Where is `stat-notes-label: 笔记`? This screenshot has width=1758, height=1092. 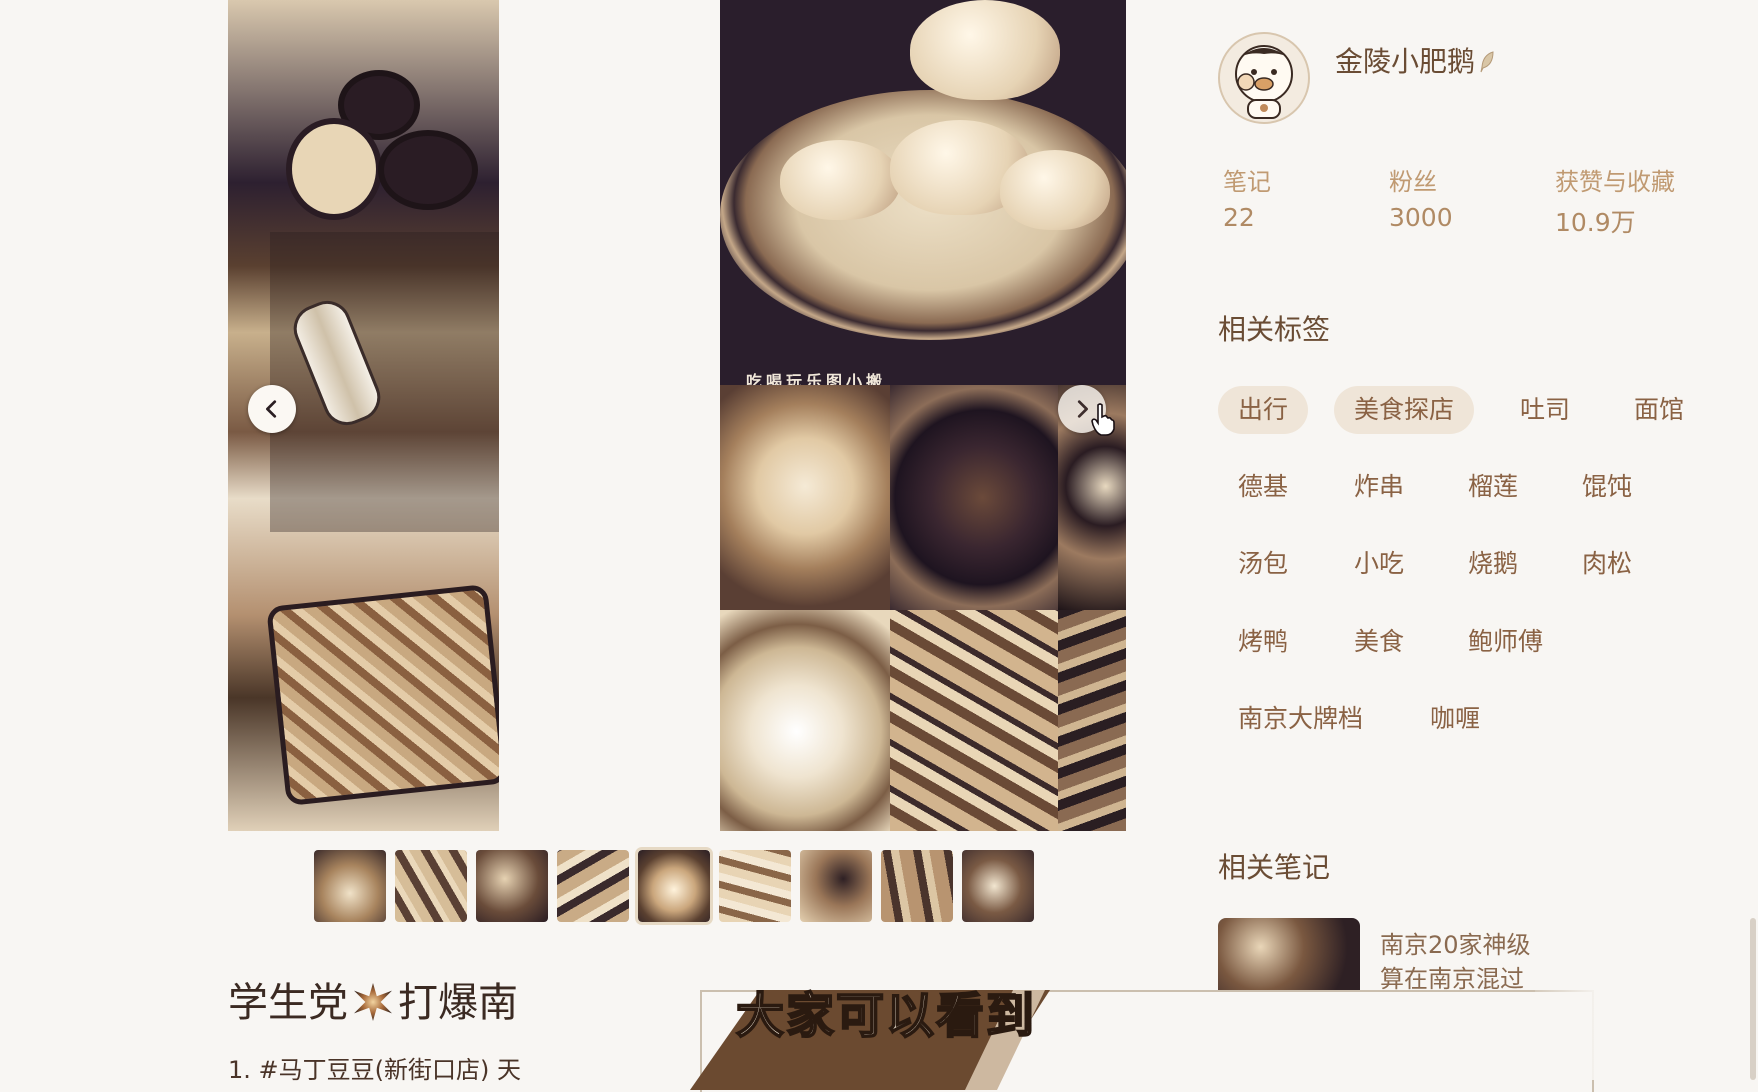 stat-notes-label: 笔记 is located at coordinates (1247, 182).